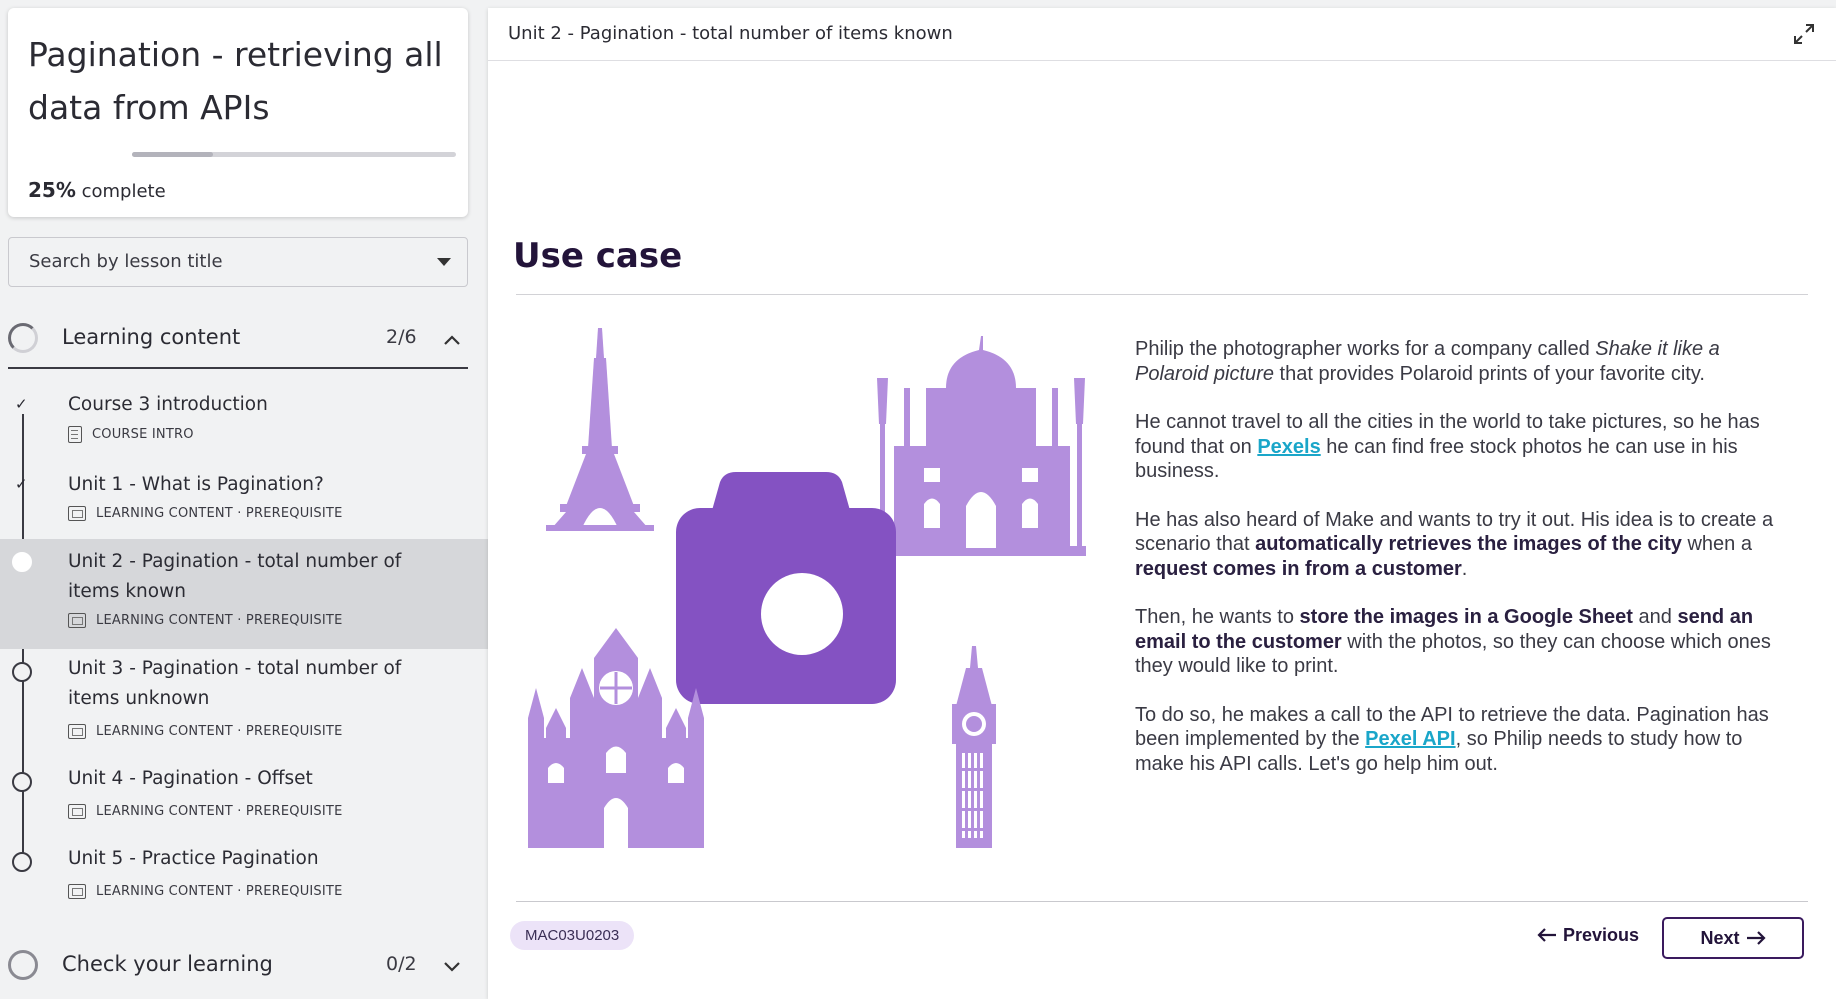 The width and height of the screenshot is (1836, 999). What do you see at coordinates (126, 261) in the screenshot?
I see `search-placeholder: Search by lesson title` at bounding box center [126, 261].